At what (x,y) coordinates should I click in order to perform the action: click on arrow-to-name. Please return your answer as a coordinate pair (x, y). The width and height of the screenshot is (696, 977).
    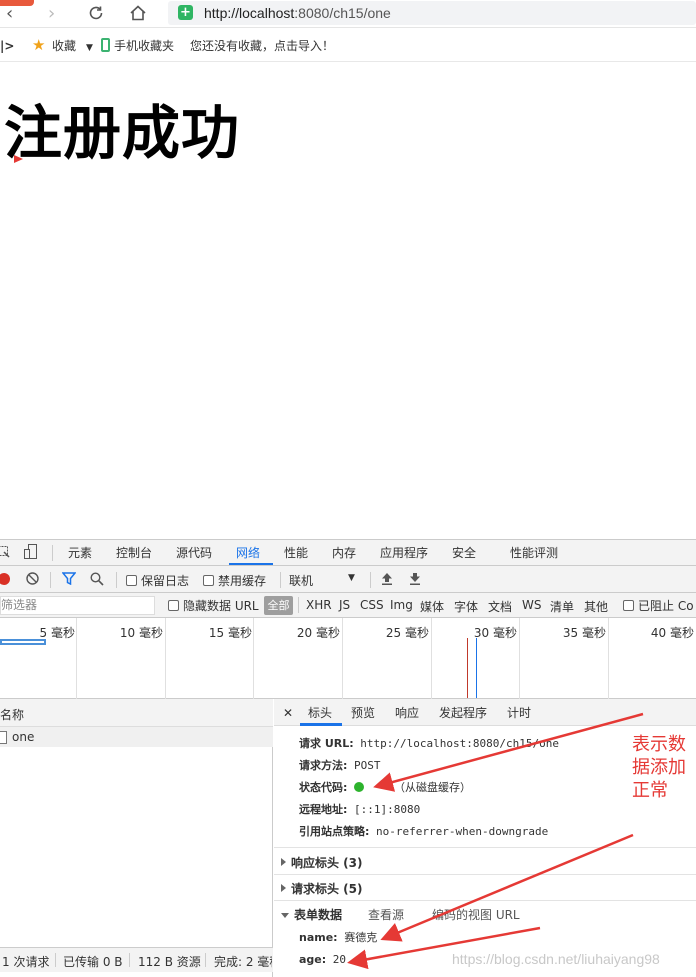
    Looking at the image, I should click on (507, 887).